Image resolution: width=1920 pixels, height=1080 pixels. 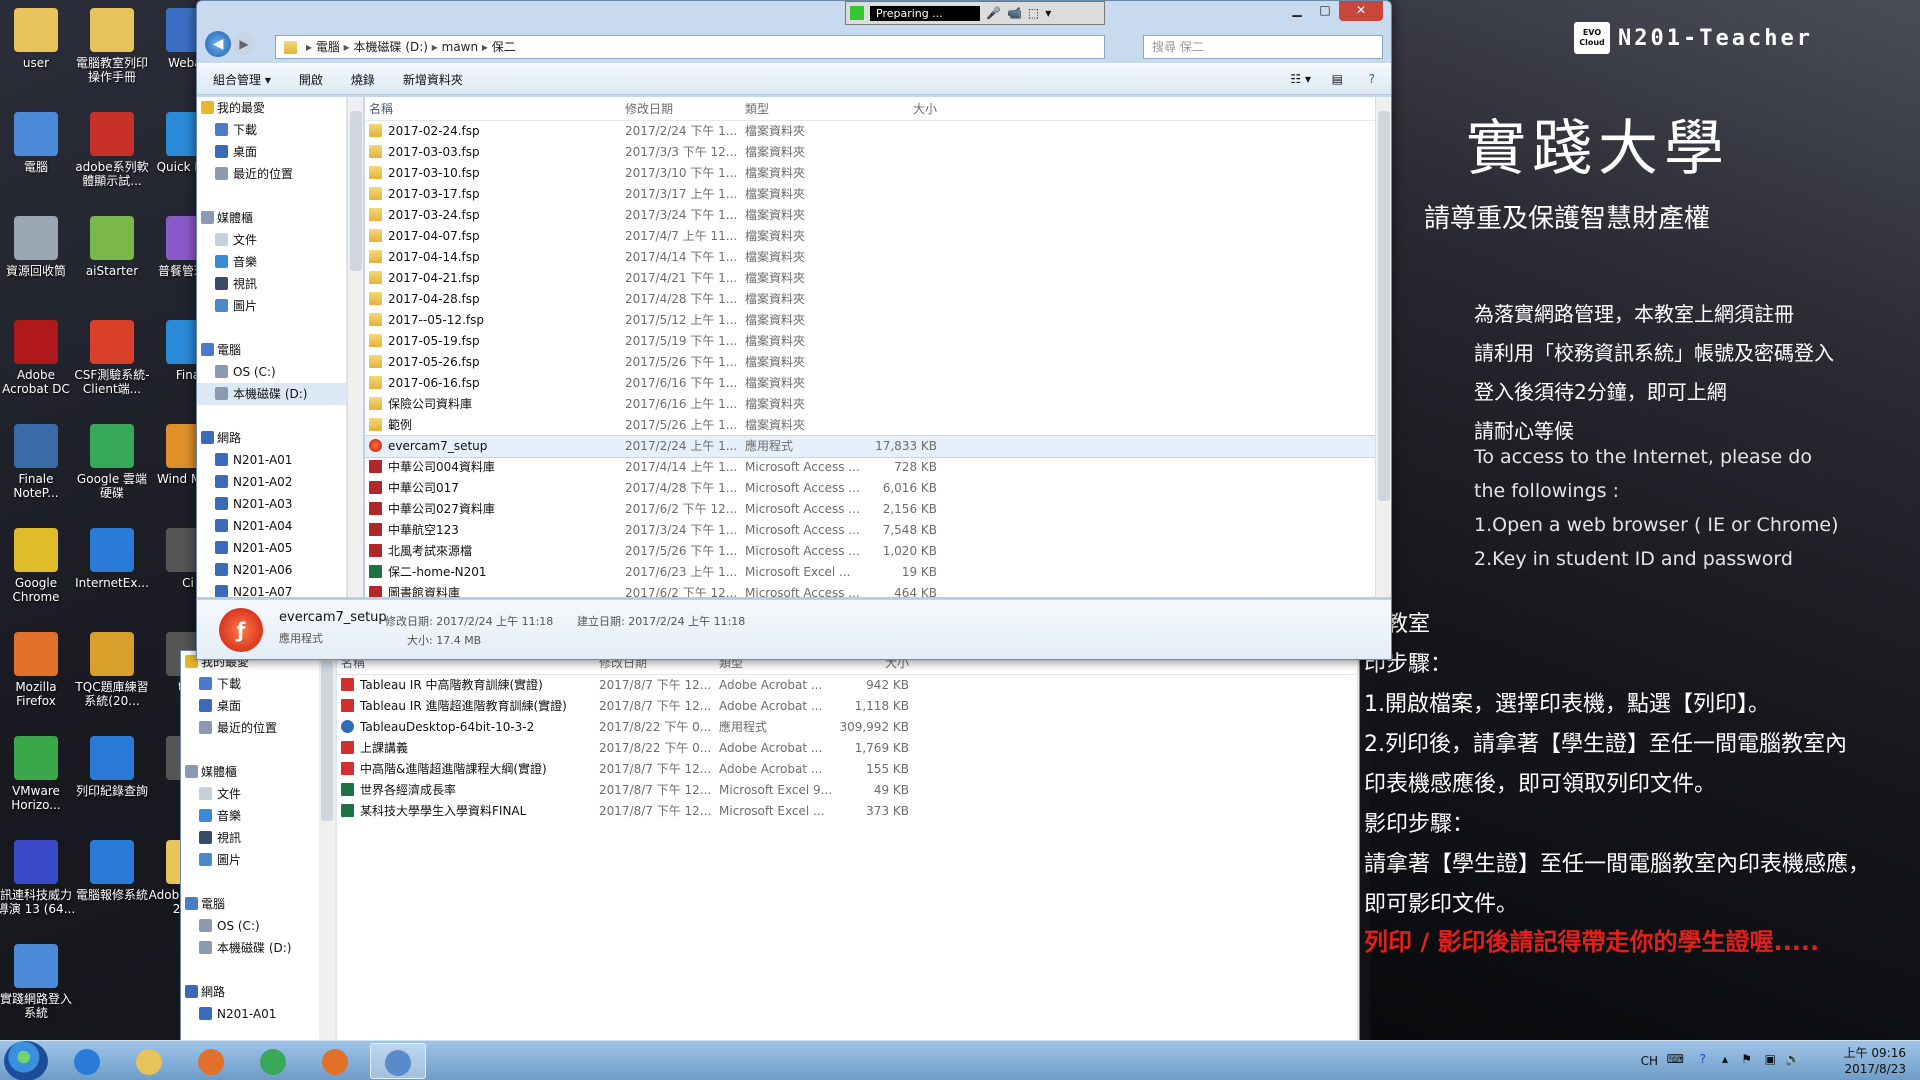 What do you see at coordinates (1263, 47) in the screenshot?
I see `search-input: 搜尋 保二` at bounding box center [1263, 47].